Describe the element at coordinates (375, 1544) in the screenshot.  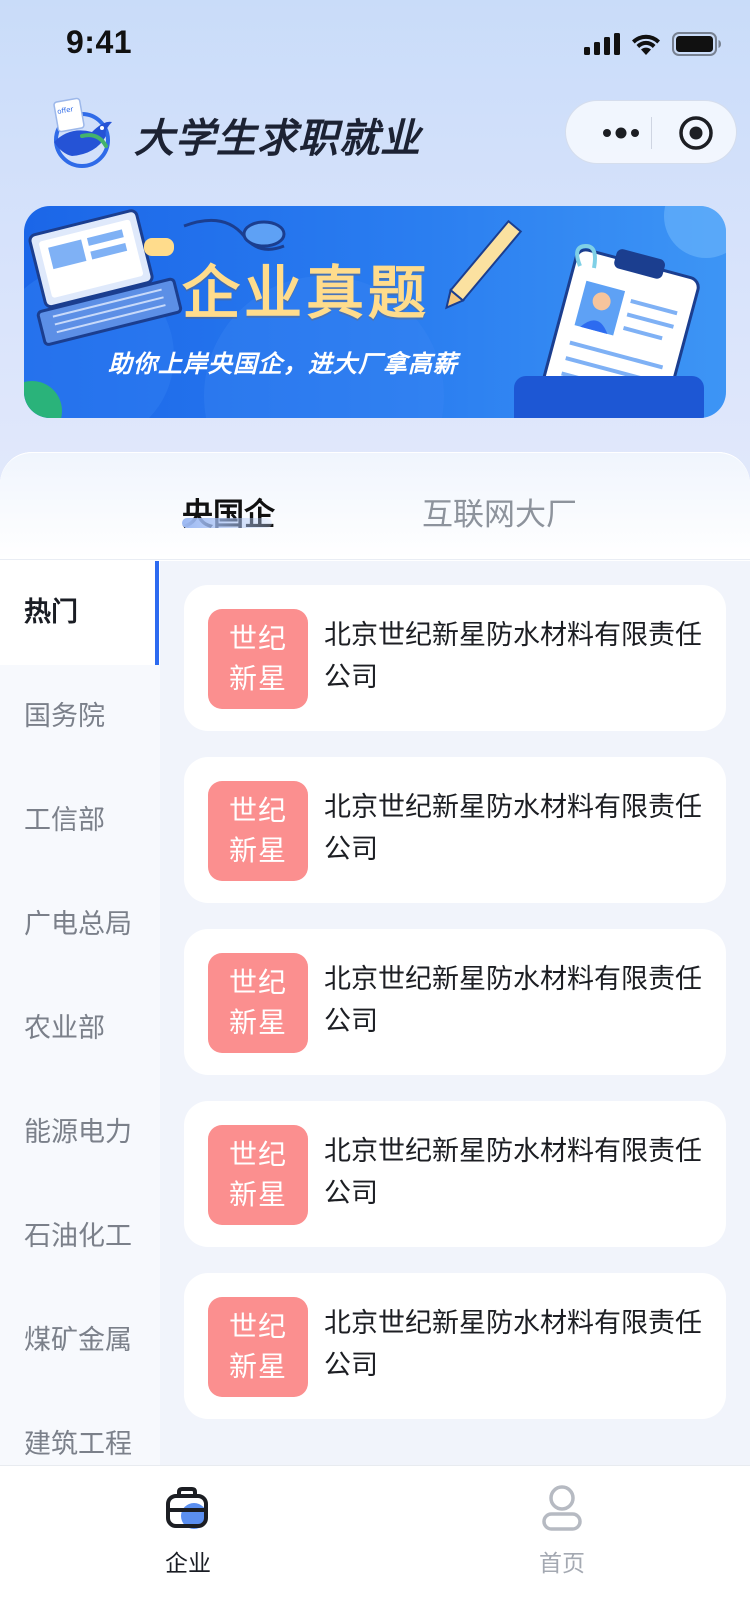
I see `bottom-tabbar: 企业 首页` at that location.